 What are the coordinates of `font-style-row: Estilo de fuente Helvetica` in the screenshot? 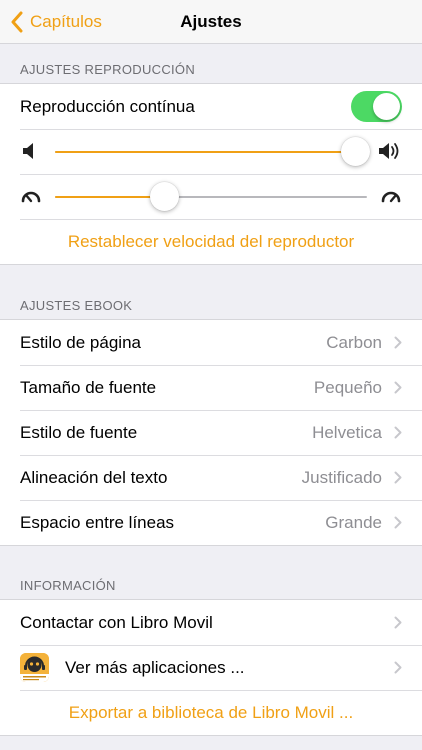 It's located at (211, 432).